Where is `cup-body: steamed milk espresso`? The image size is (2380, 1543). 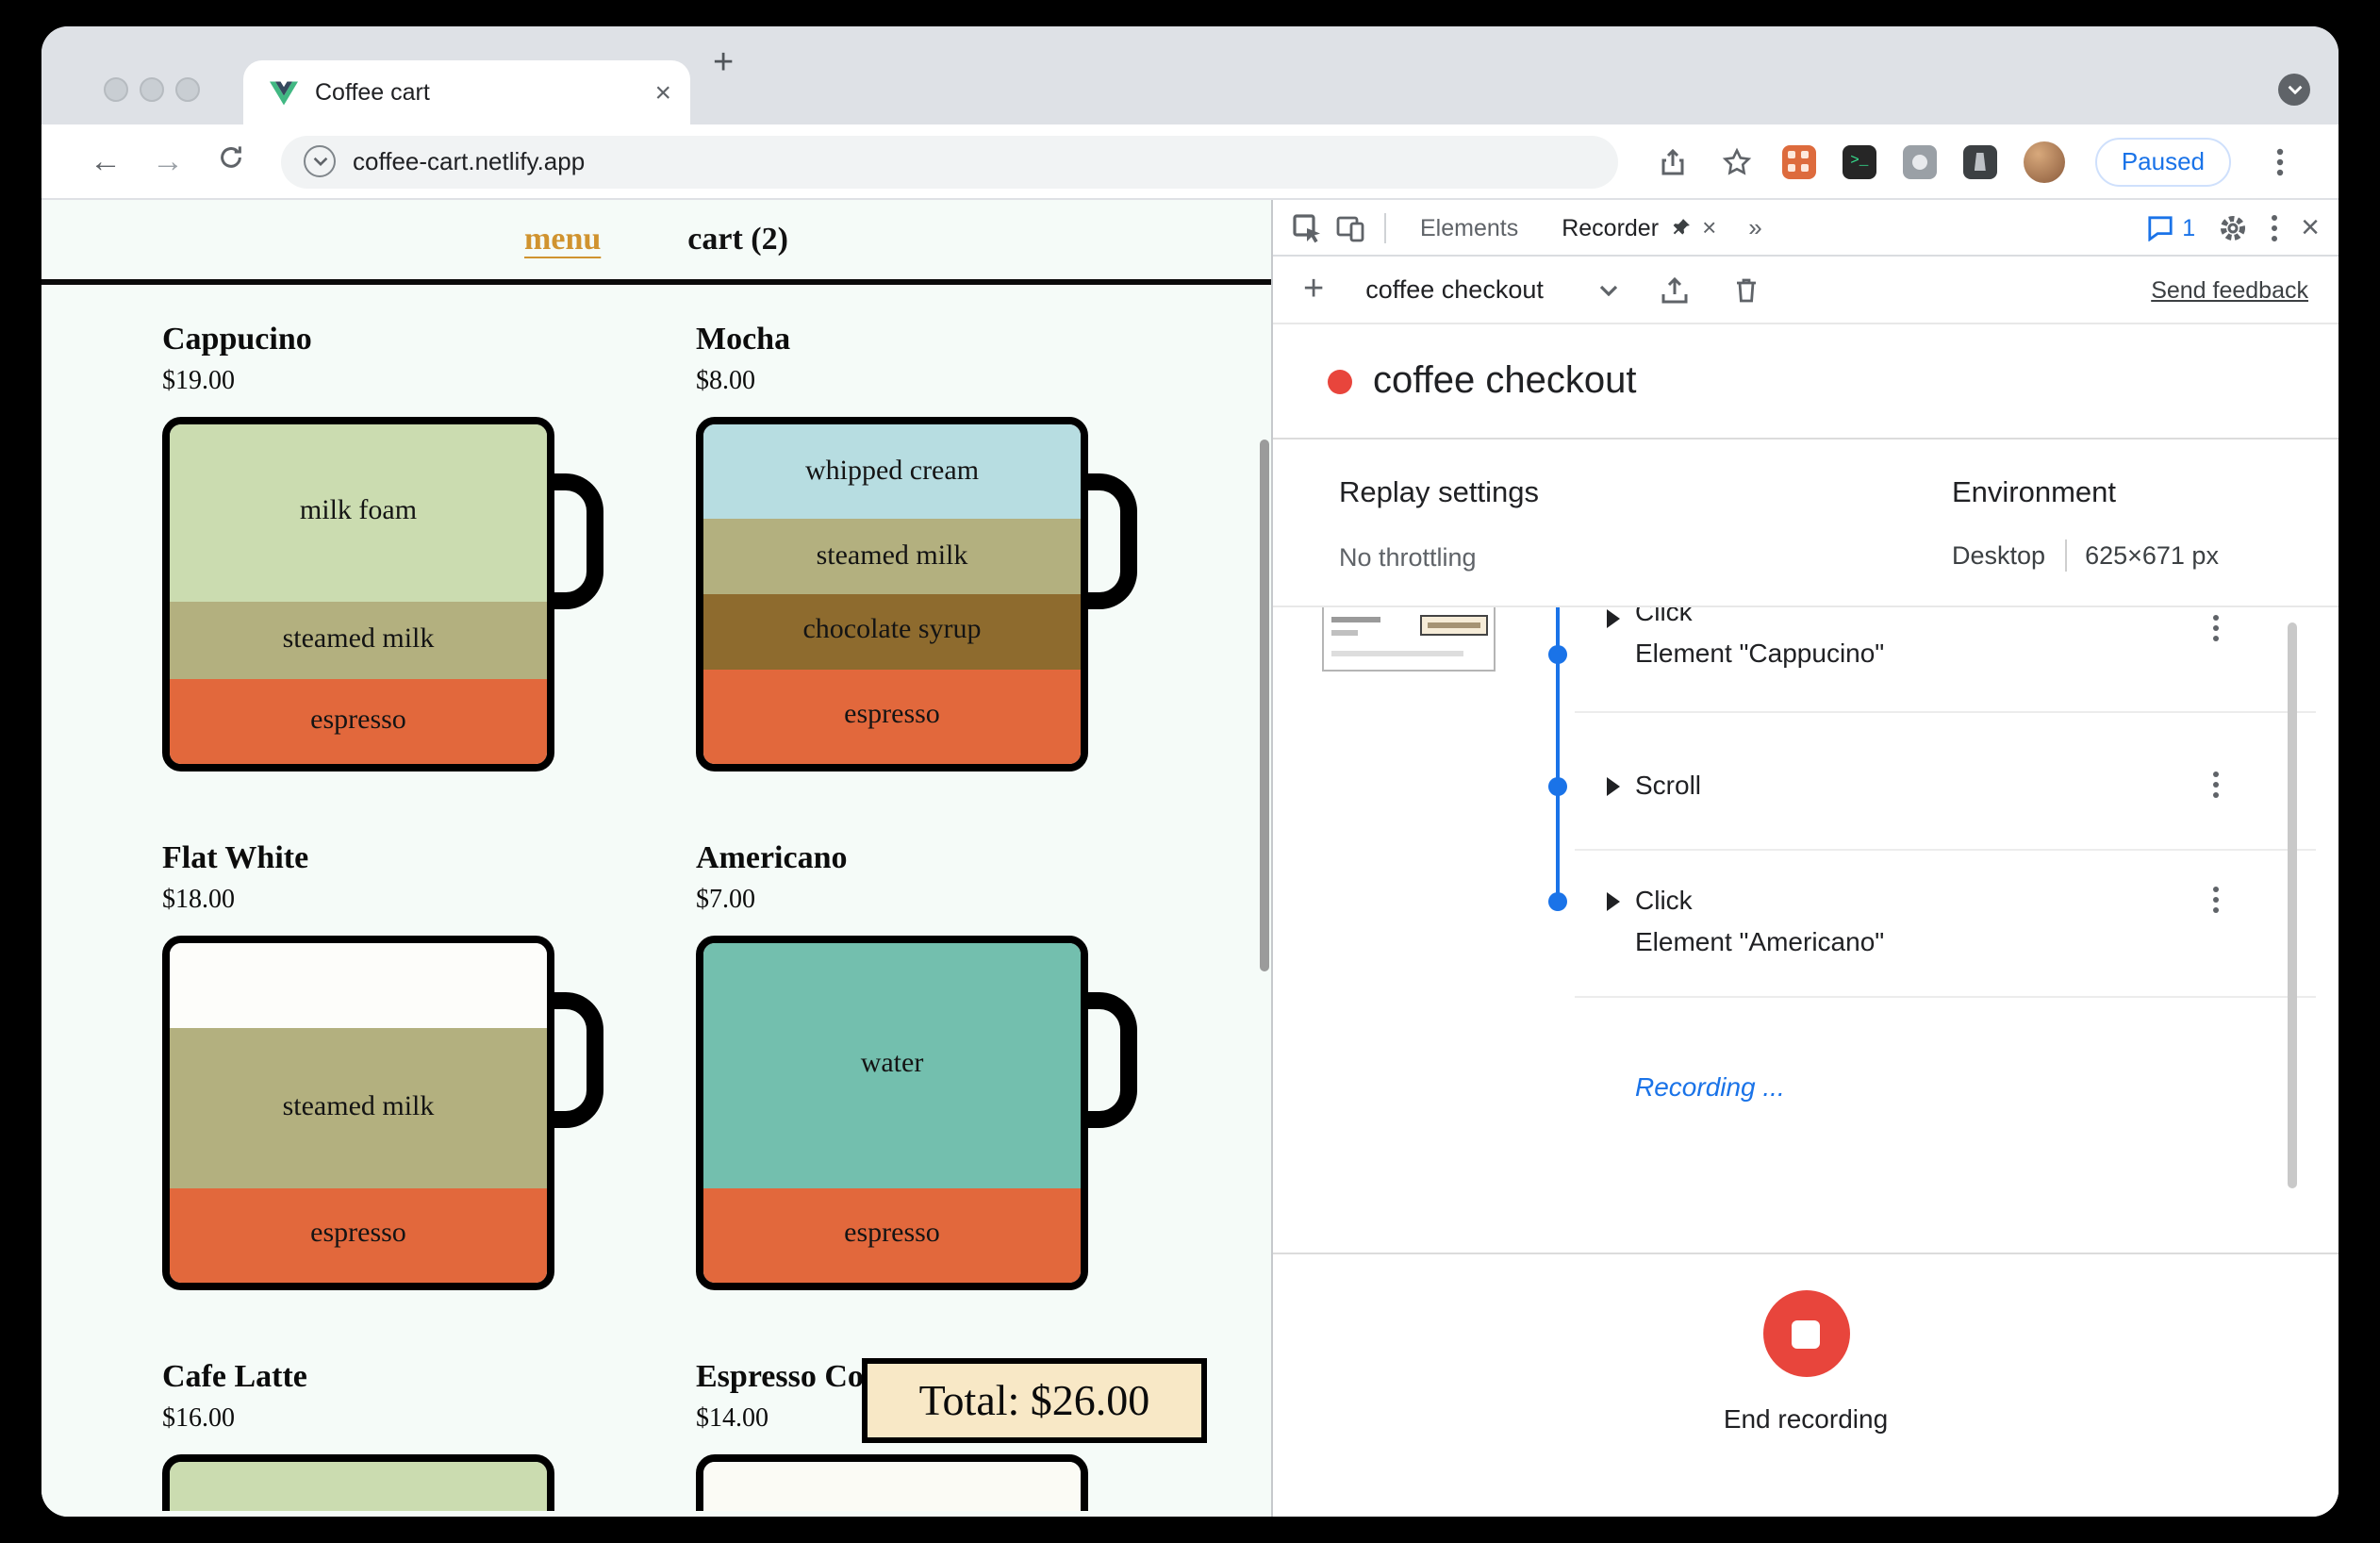 cup-body: steamed milk espresso is located at coordinates (358, 1113).